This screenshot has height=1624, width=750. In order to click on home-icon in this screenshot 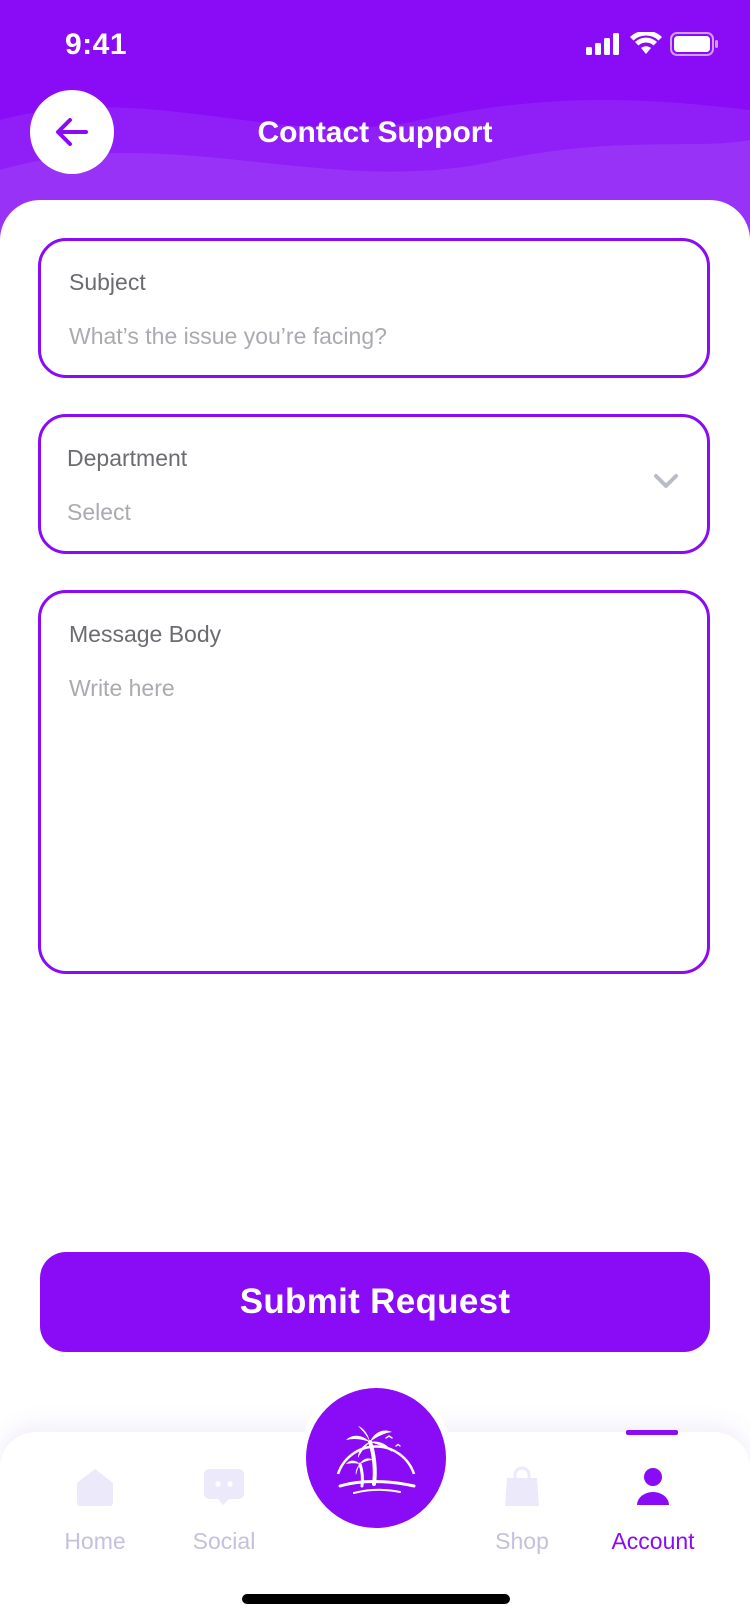, I will do `click(95, 1487)`.